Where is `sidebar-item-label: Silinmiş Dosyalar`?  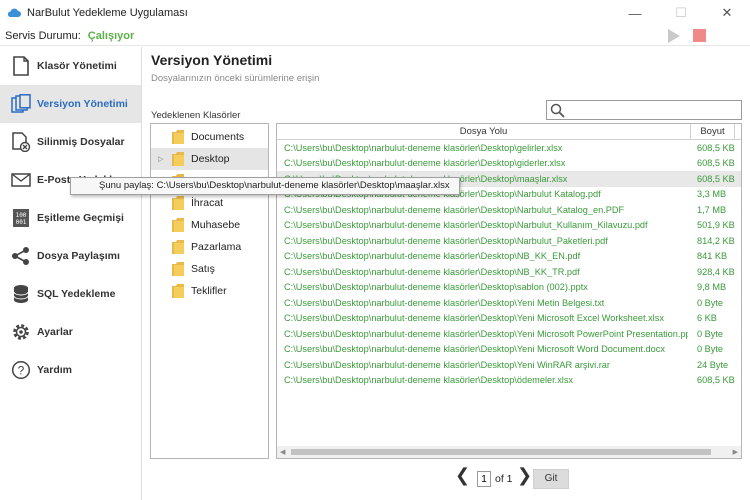 sidebar-item-label: Silinmiş Dosyalar is located at coordinates (81, 142).